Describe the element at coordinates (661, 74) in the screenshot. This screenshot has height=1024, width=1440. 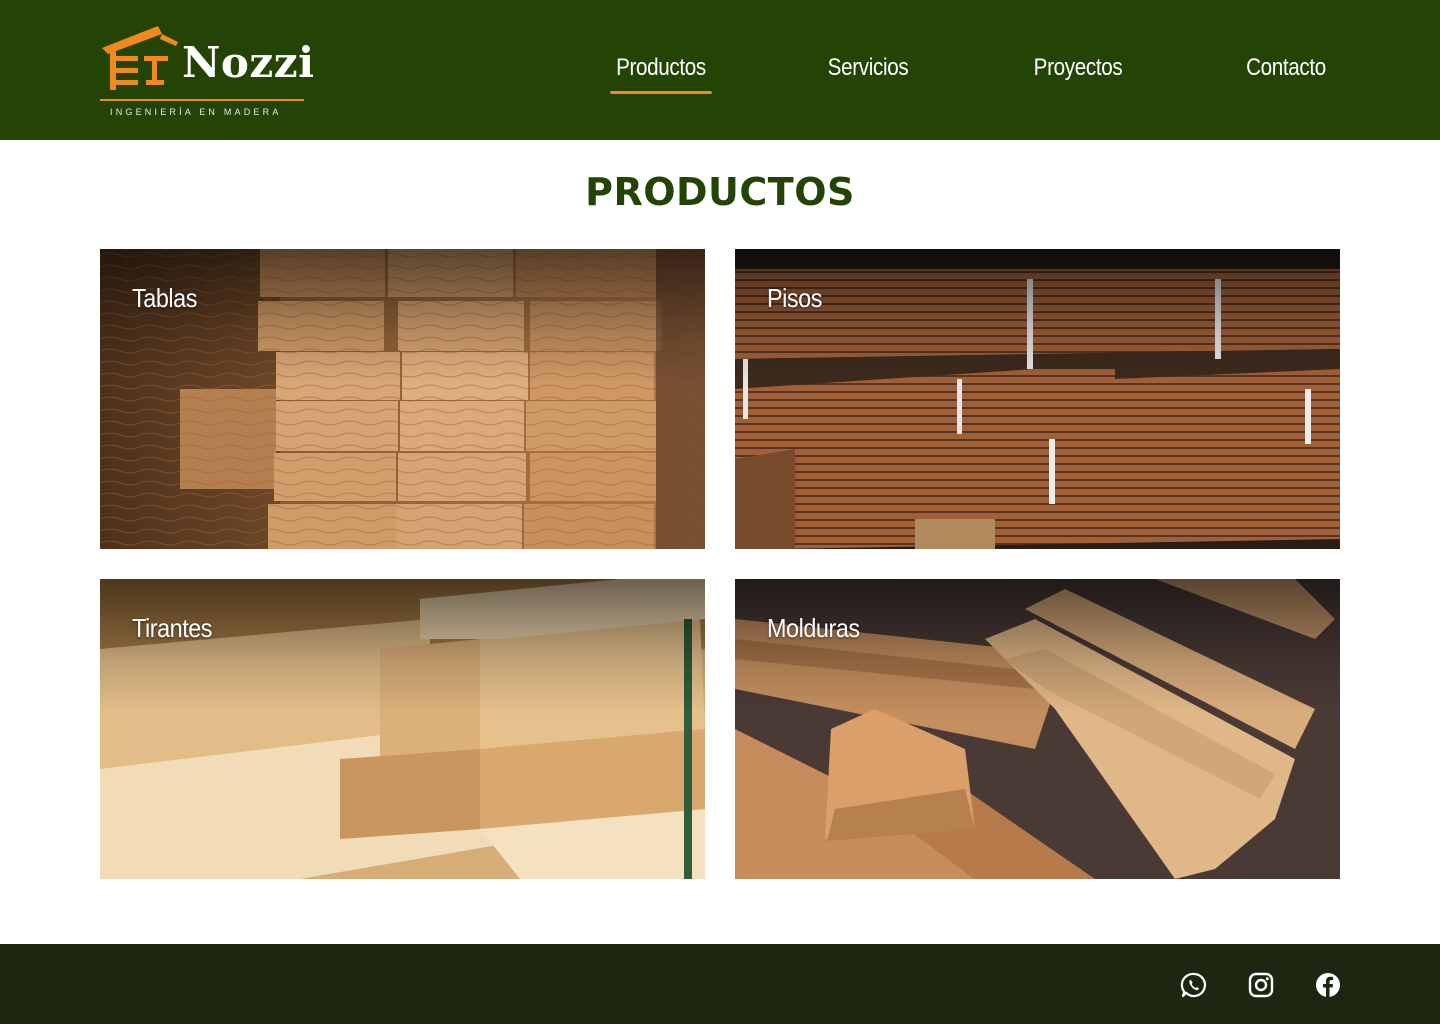
I see `nav-productos: Productos` at that location.